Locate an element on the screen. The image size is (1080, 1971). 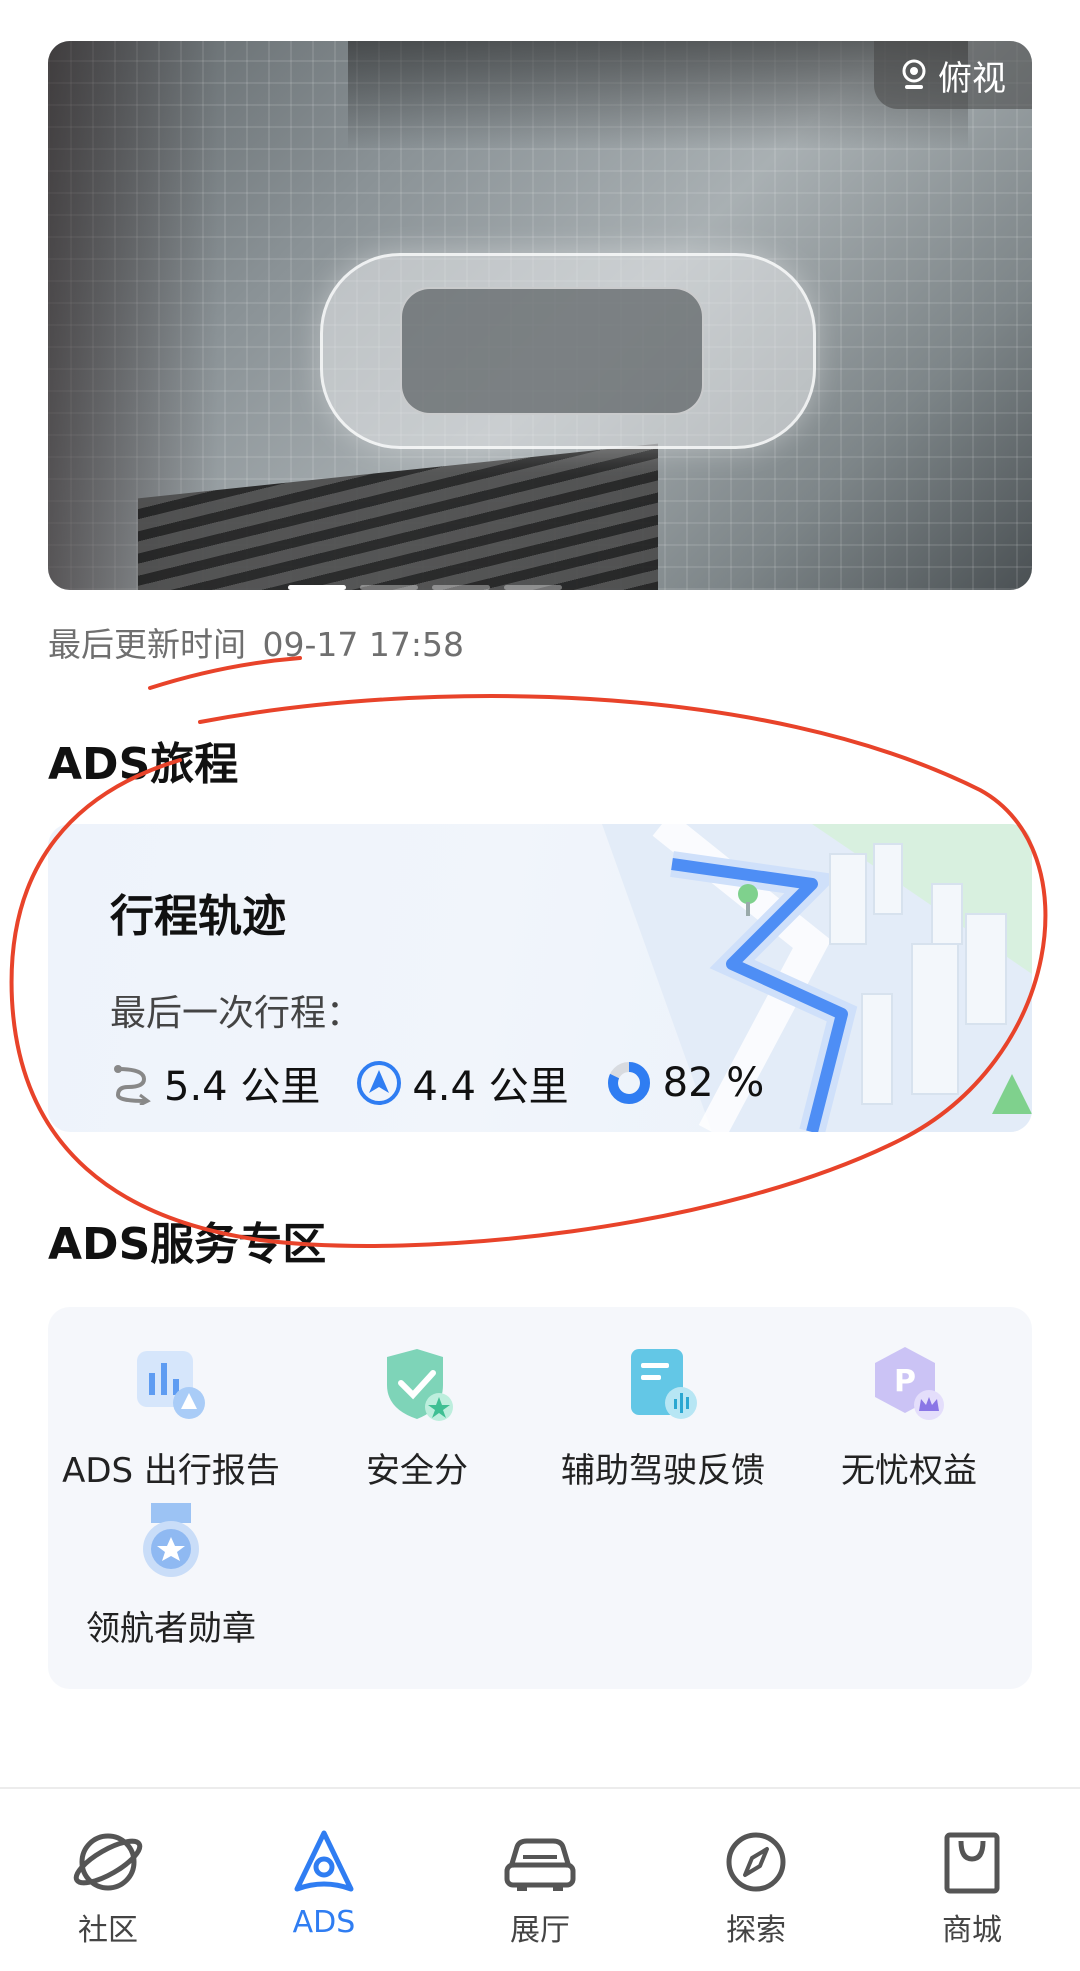
trip-stats: 5.4 公里 4.4 公里 82 % is located at coordinates (455, 1083).